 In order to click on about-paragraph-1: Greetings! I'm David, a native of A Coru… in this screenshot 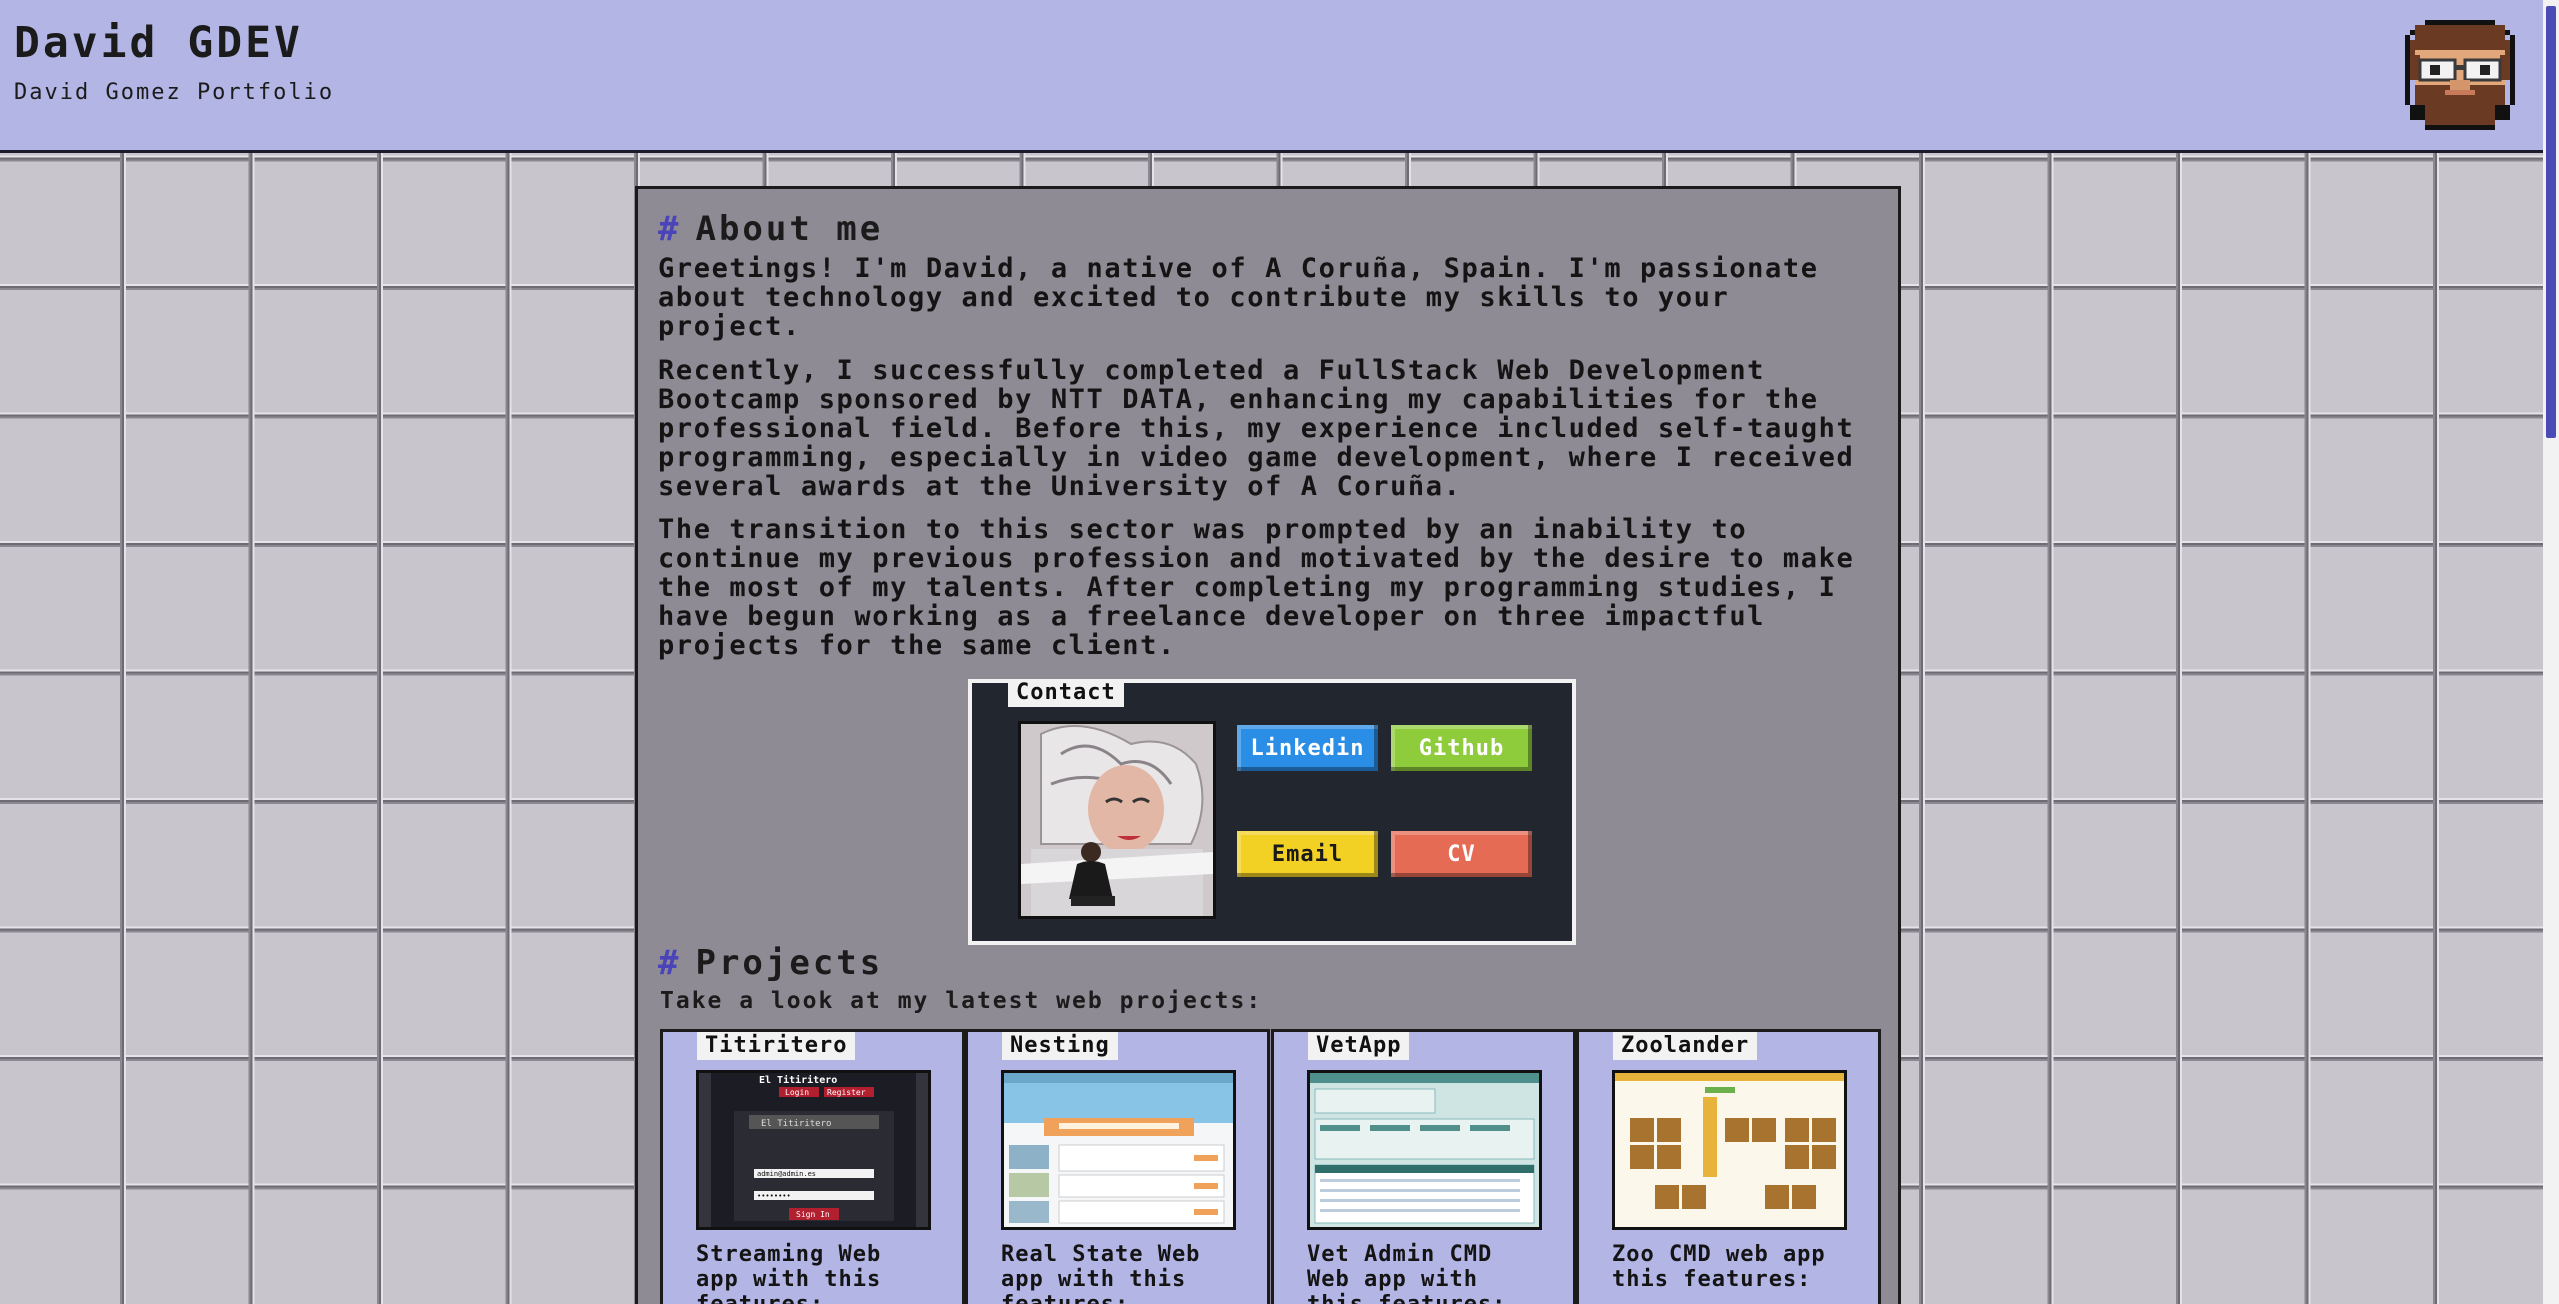, I will do `click(1238, 297)`.